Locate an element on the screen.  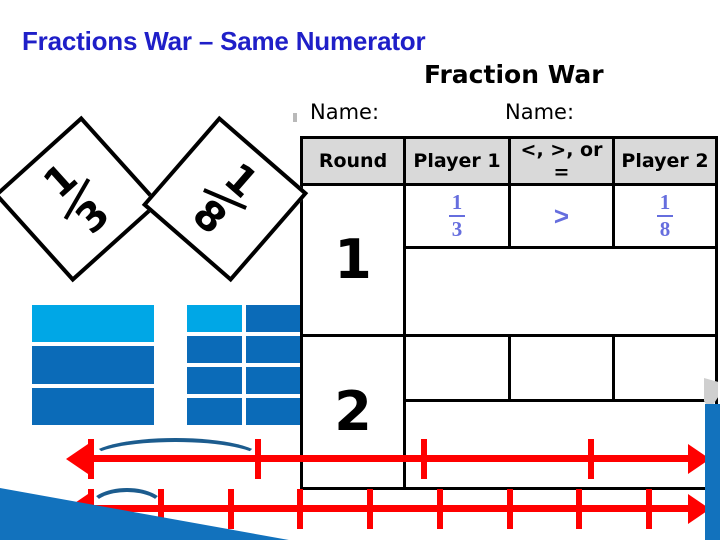
card-fraction: 1 3 is located at coordinates (77, 199).